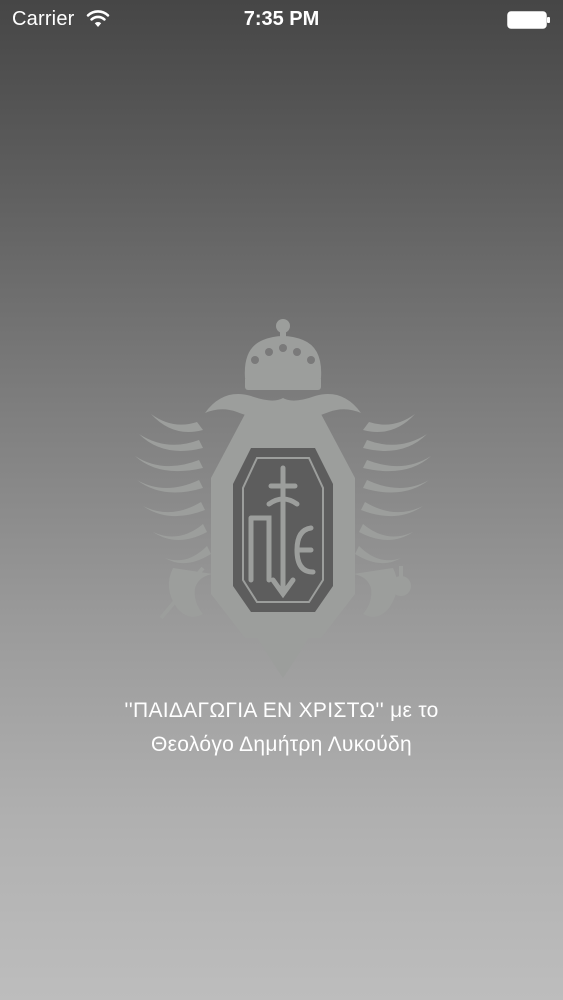 The image size is (563, 1000). Describe the element at coordinates (528, 20) in the screenshot. I see `battery-icon` at that location.